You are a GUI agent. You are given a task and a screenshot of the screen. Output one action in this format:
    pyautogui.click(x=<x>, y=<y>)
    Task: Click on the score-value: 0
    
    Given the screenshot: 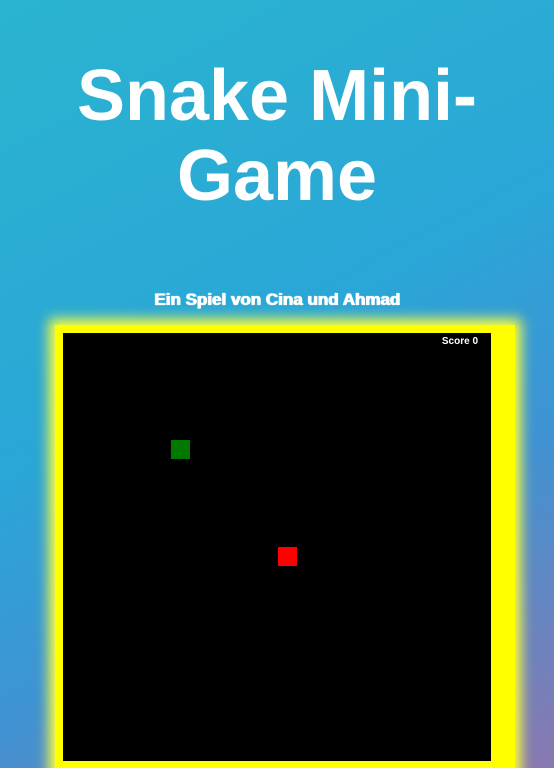 What is the action you would take?
    pyautogui.click(x=475, y=341)
    